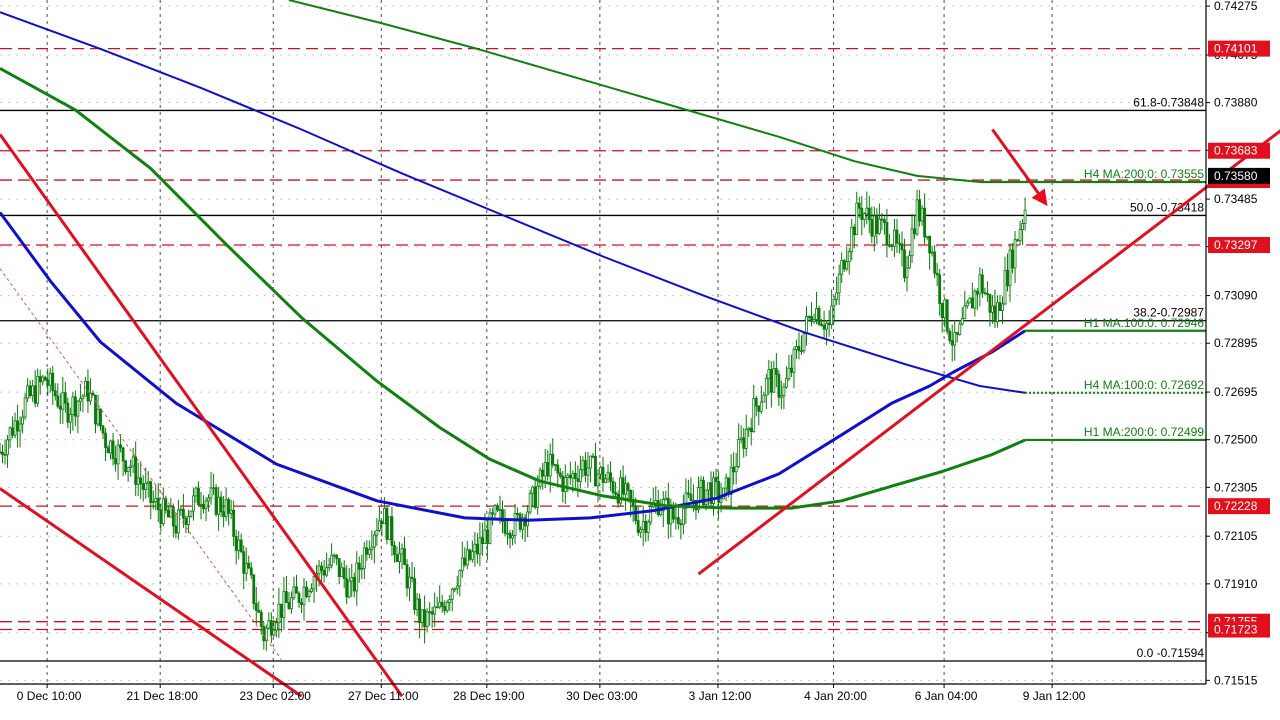 The width and height of the screenshot is (1280, 720). What do you see at coordinates (602, 696) in the screenshot?
I see `time-tick-label: 30 Dec 03:00` at bounding box center [602, 696].